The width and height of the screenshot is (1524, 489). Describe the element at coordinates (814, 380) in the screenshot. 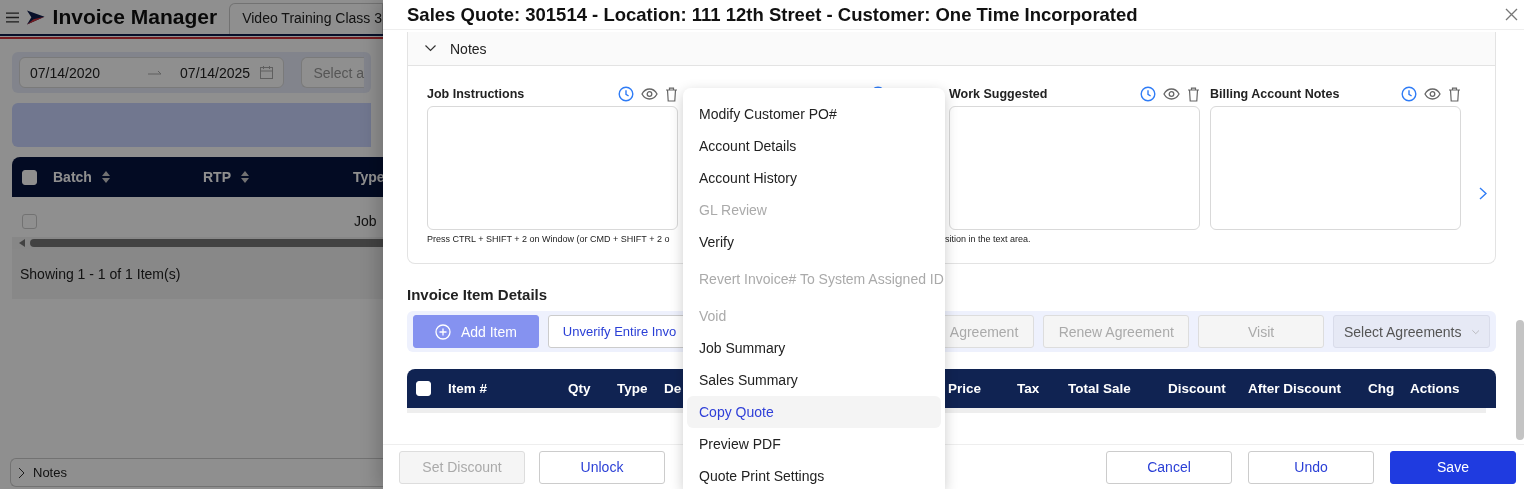

I see `menu-item: Sales Summary` at that location.